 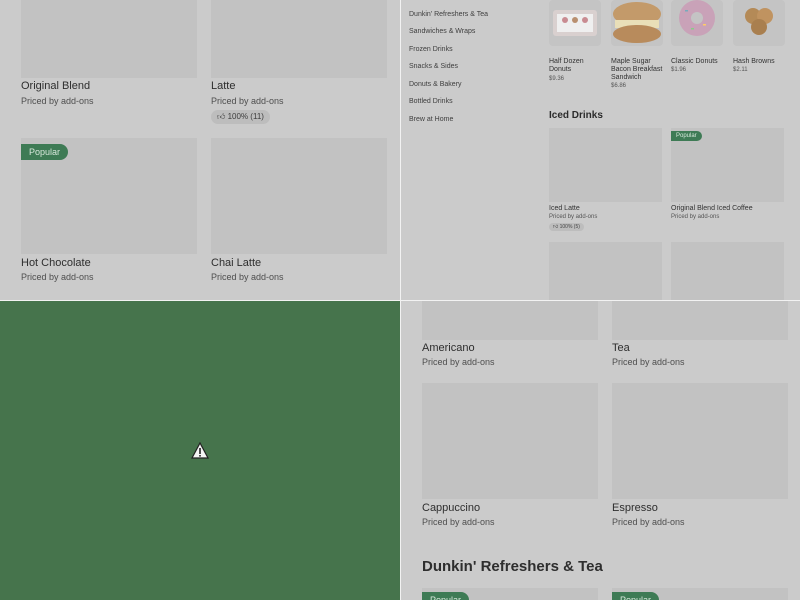 What do you see at coordinates (512, 566) in the screenshot?
I see `section-title-refreshers: Dunkin' Refreshers & Tea` at bounding box center [512, 566].